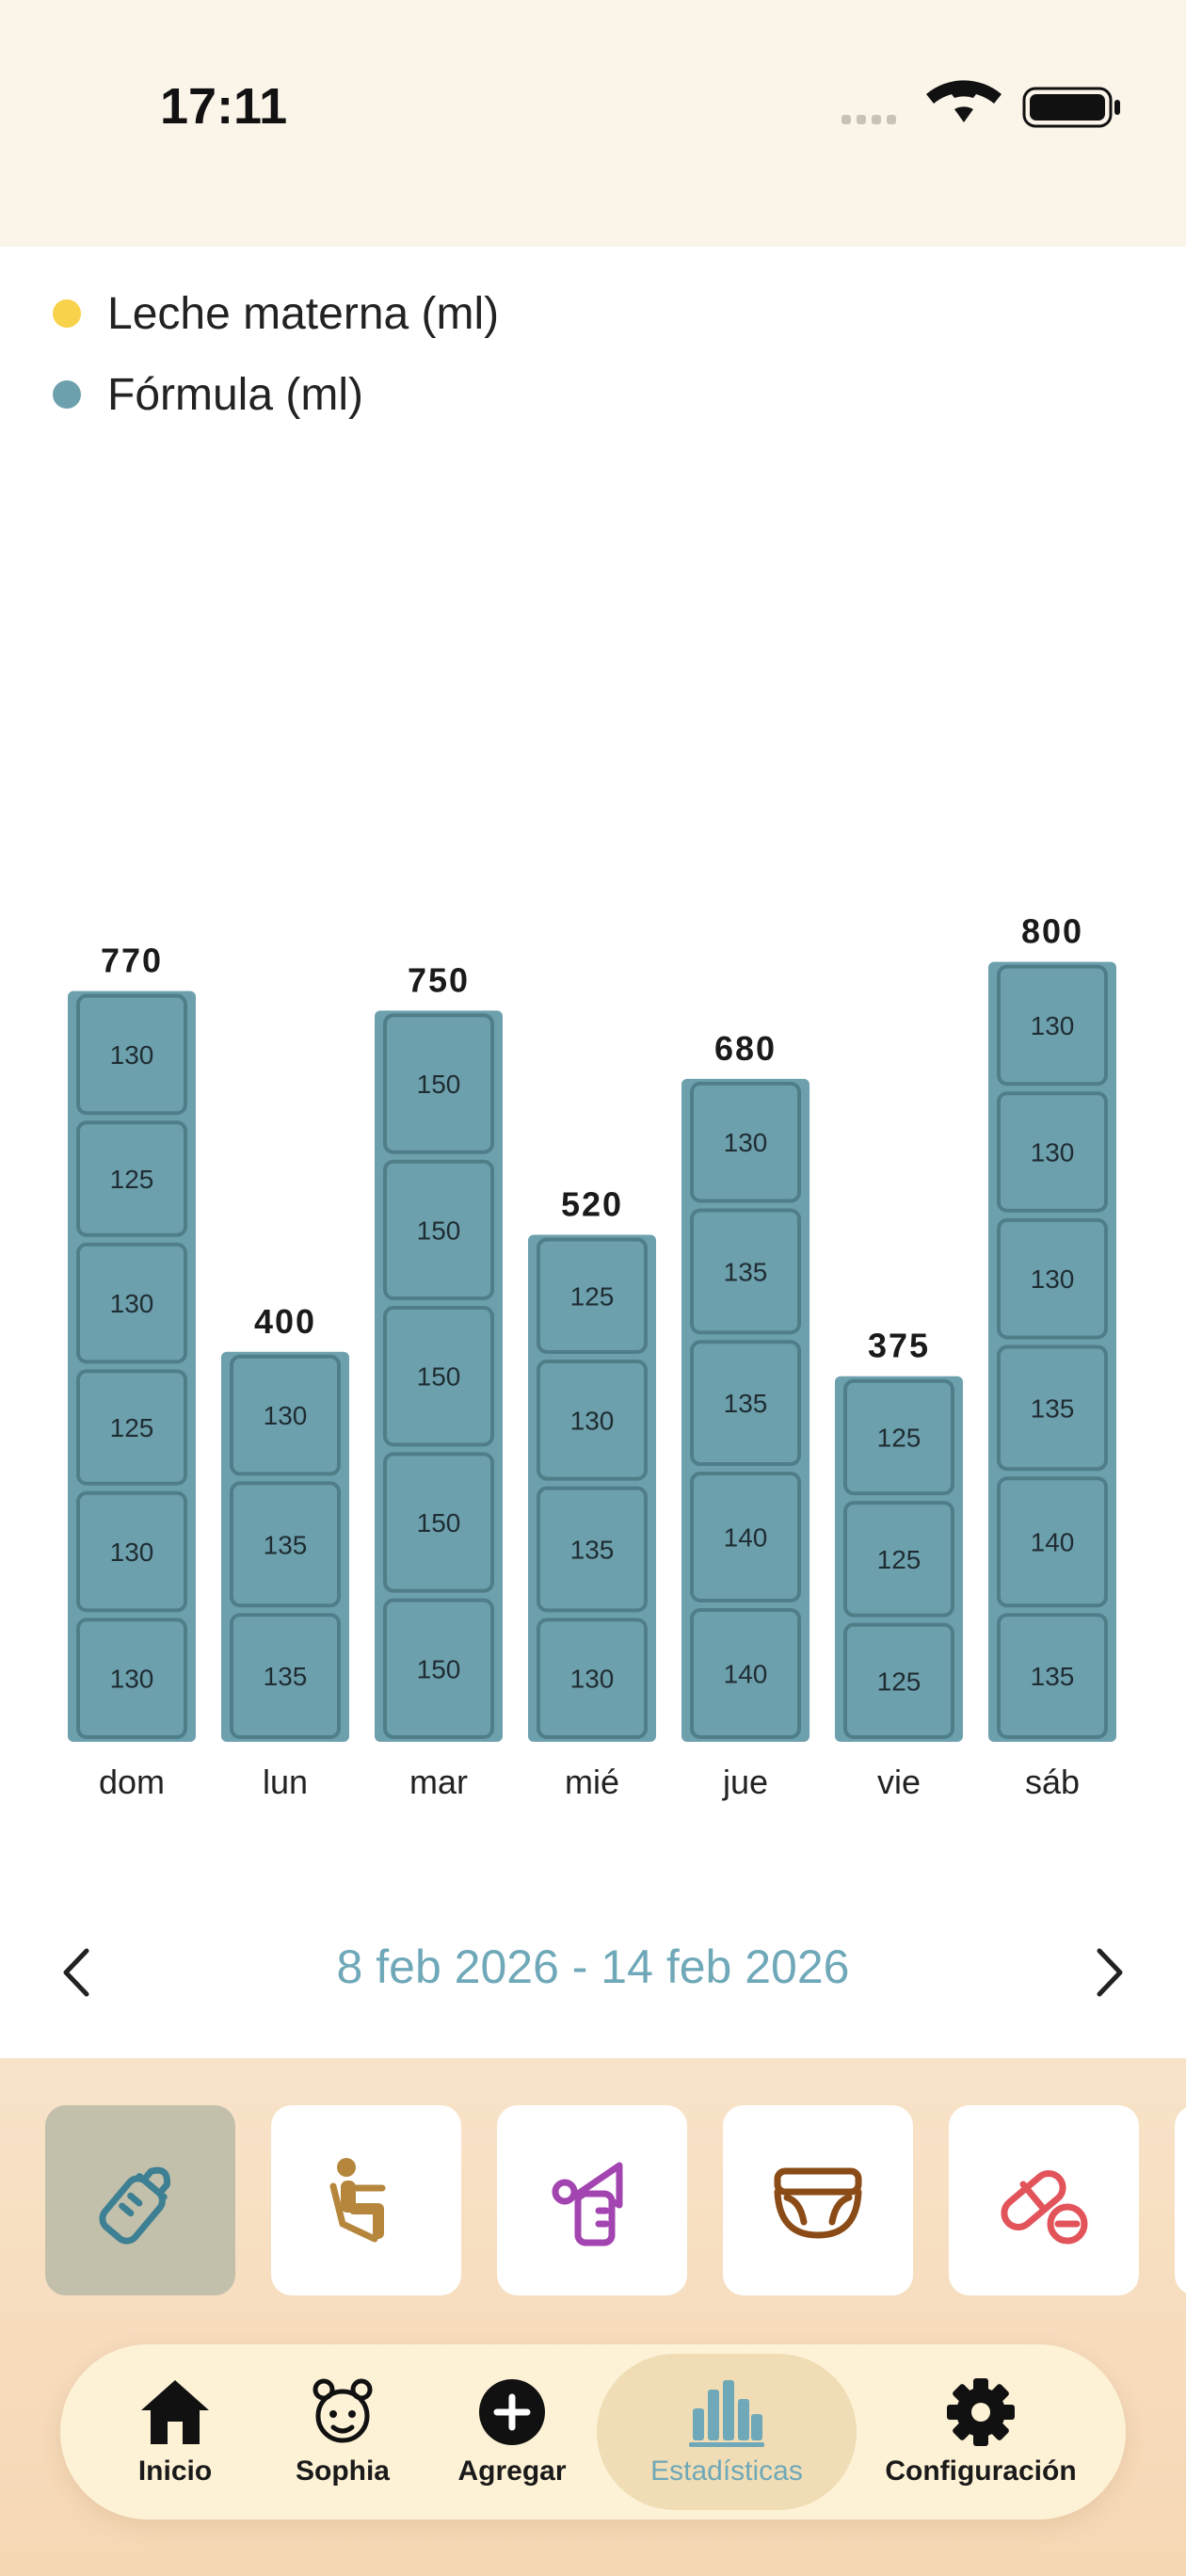 This screenshot has width=1186, height=2576. What do you see at coordinates (1071, 107) in the screenshot?
I see `battery-icon` at bounding box center [1071, 107].